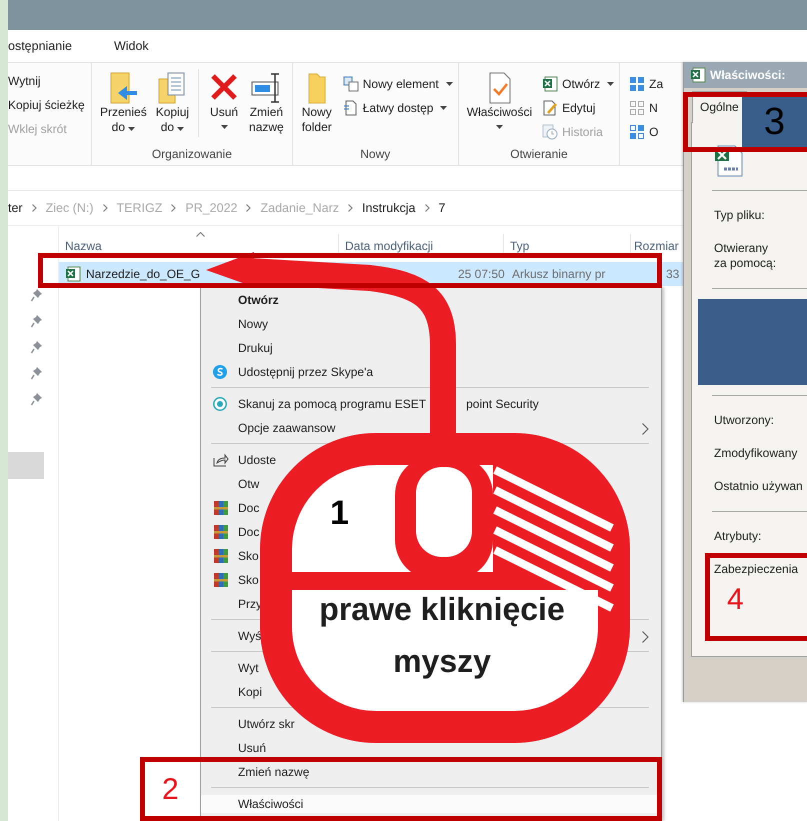 The image size is (807, 821). What do you see at coordinates (234, 324) in the screenshot?
I see `menu-item: Nowy` at bounding box center [234, 324].